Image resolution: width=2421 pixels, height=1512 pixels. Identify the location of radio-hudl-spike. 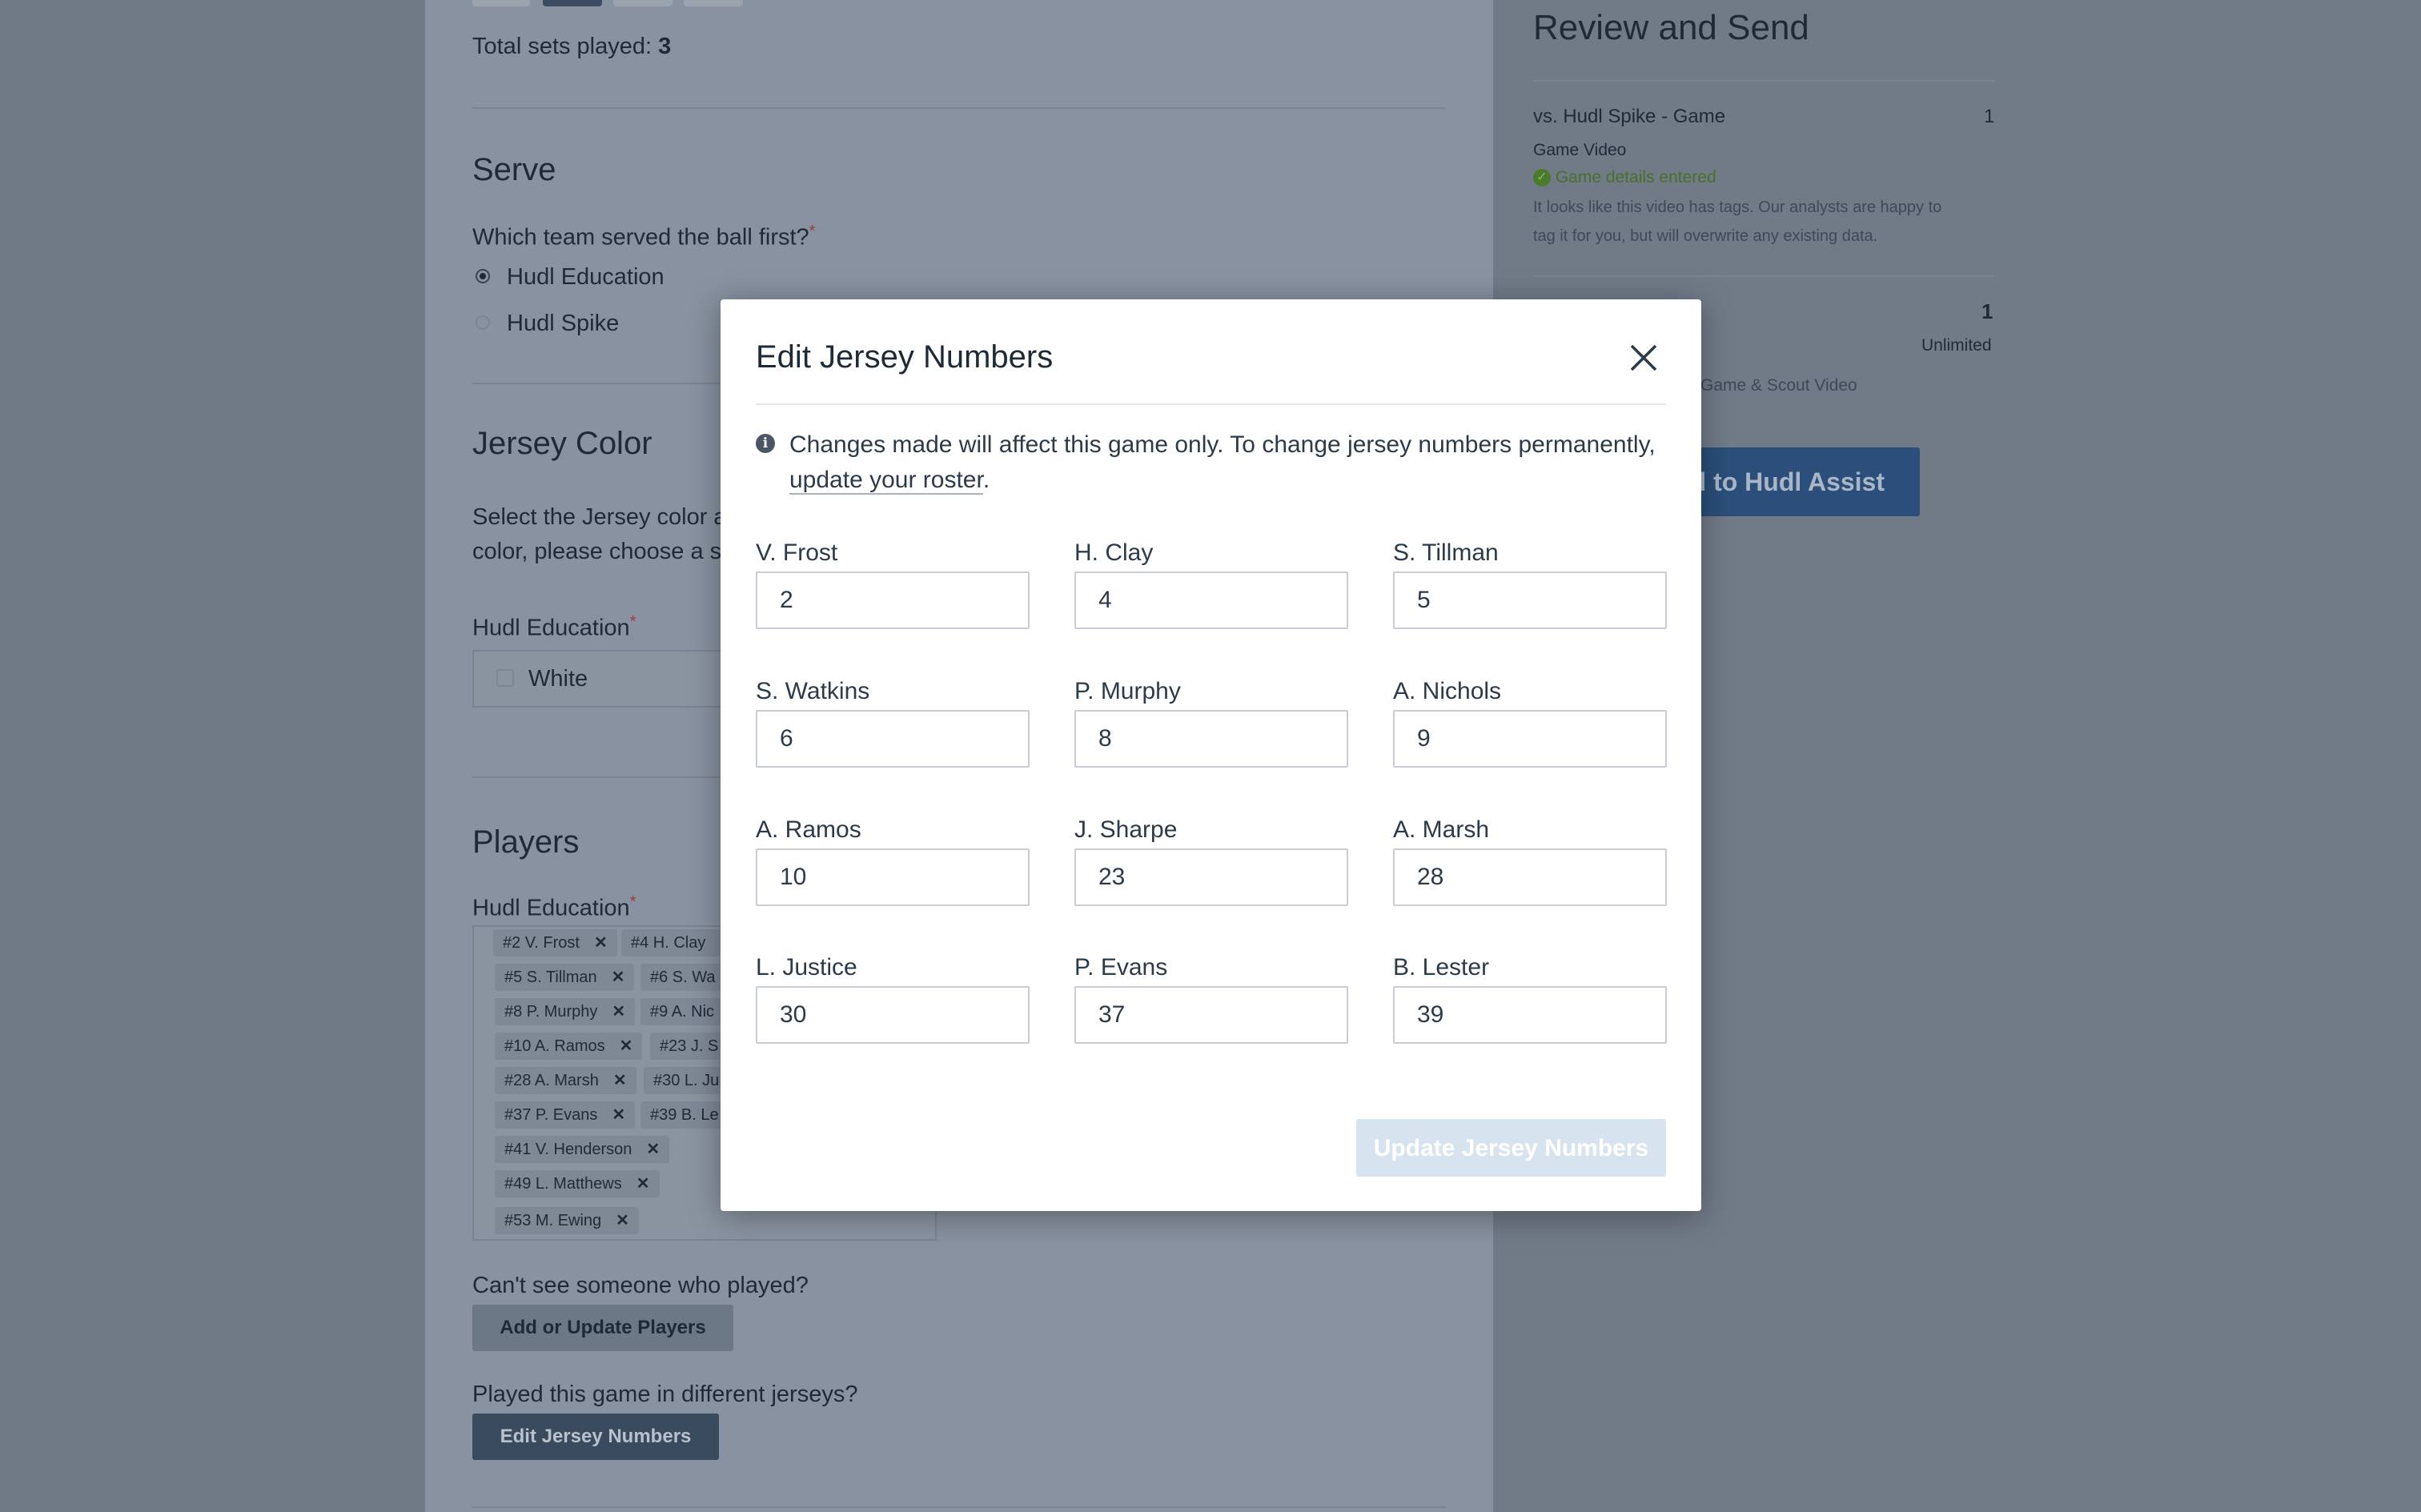
(483, 323).